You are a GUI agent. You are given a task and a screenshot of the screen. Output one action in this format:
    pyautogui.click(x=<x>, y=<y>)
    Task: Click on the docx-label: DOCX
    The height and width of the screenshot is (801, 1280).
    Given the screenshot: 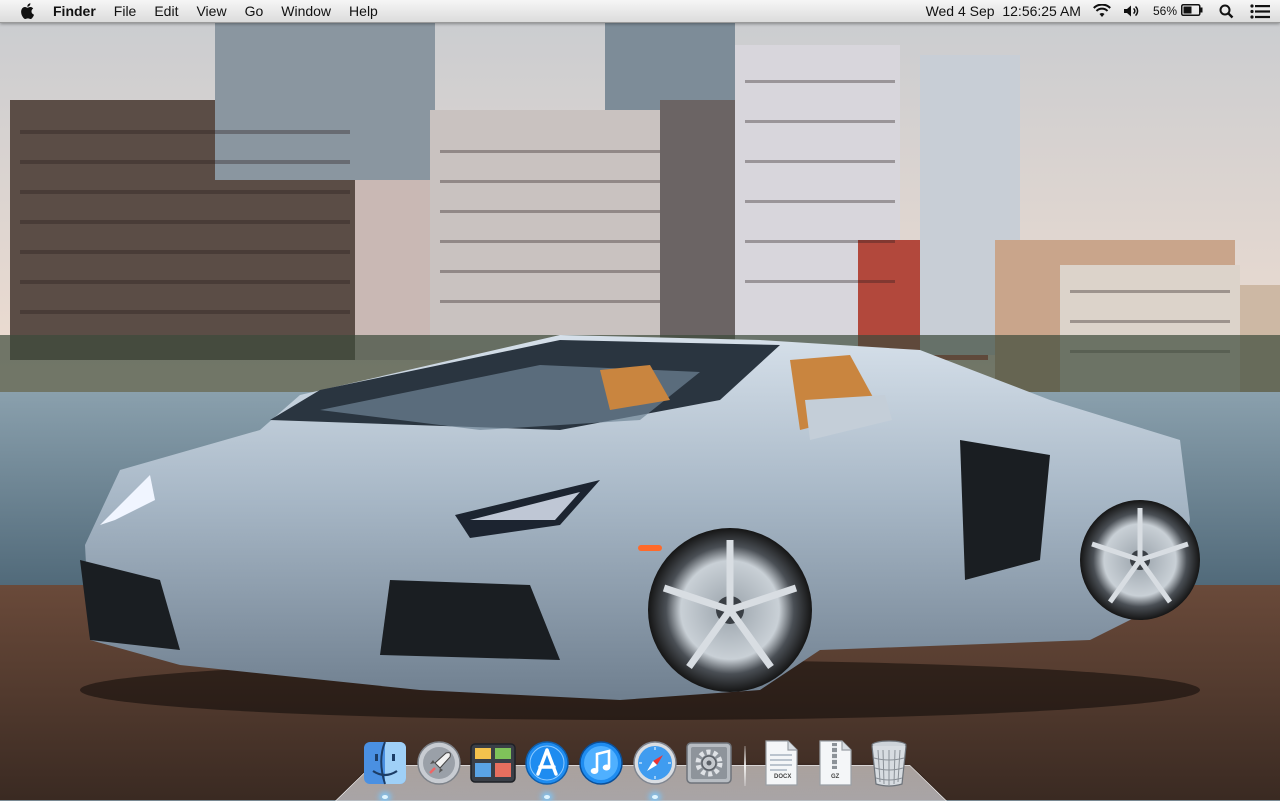 What is the action you would take?
    pyautogui.click(x=783, y=777)
    